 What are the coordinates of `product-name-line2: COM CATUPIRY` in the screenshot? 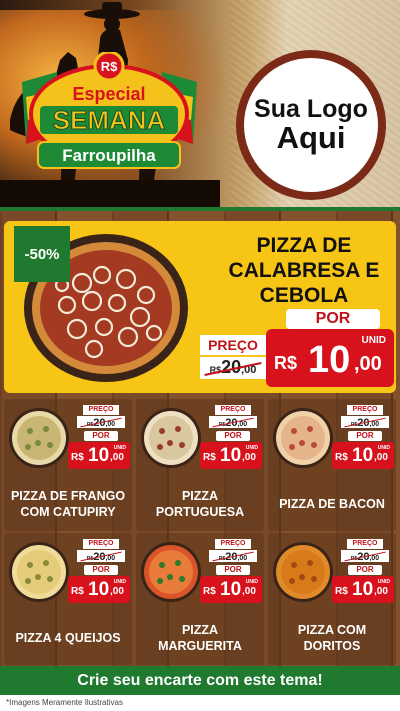 It's located at (68, 511).